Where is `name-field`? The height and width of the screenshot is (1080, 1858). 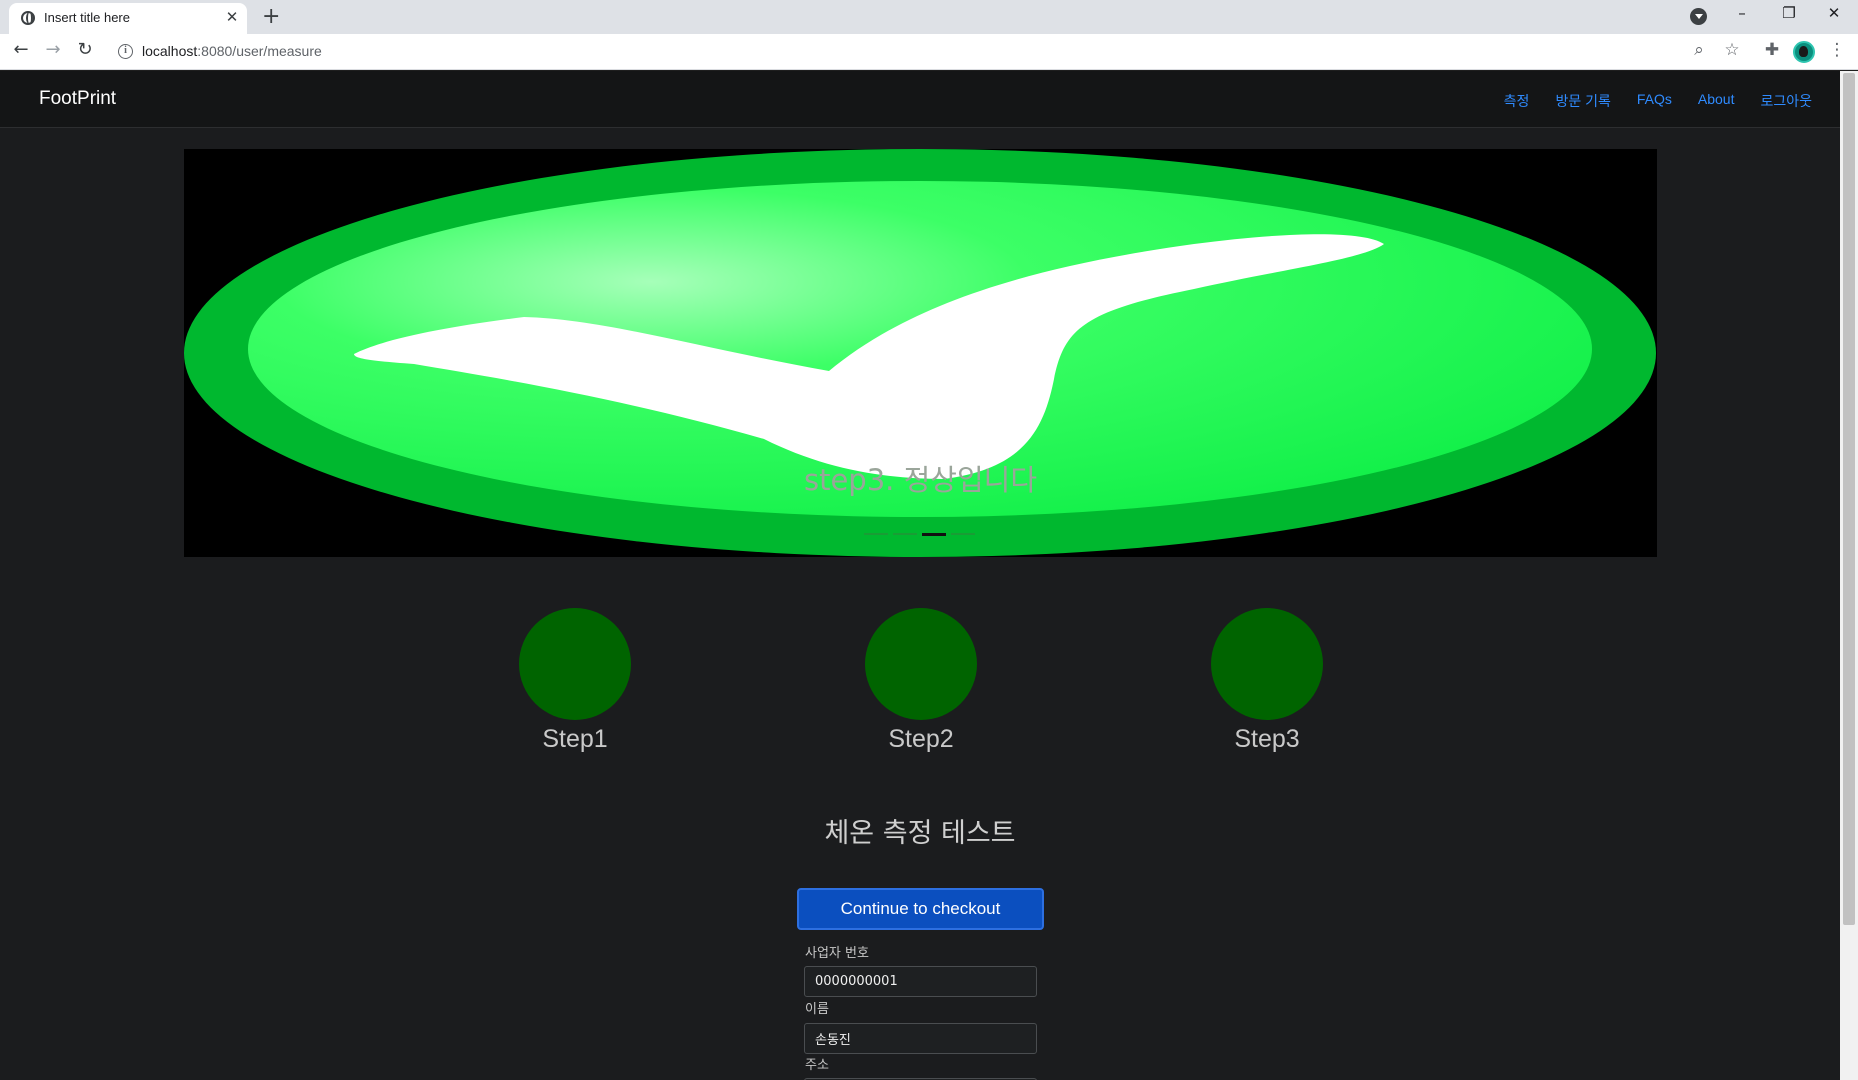 name-field is located at coordinates (920, 1038).